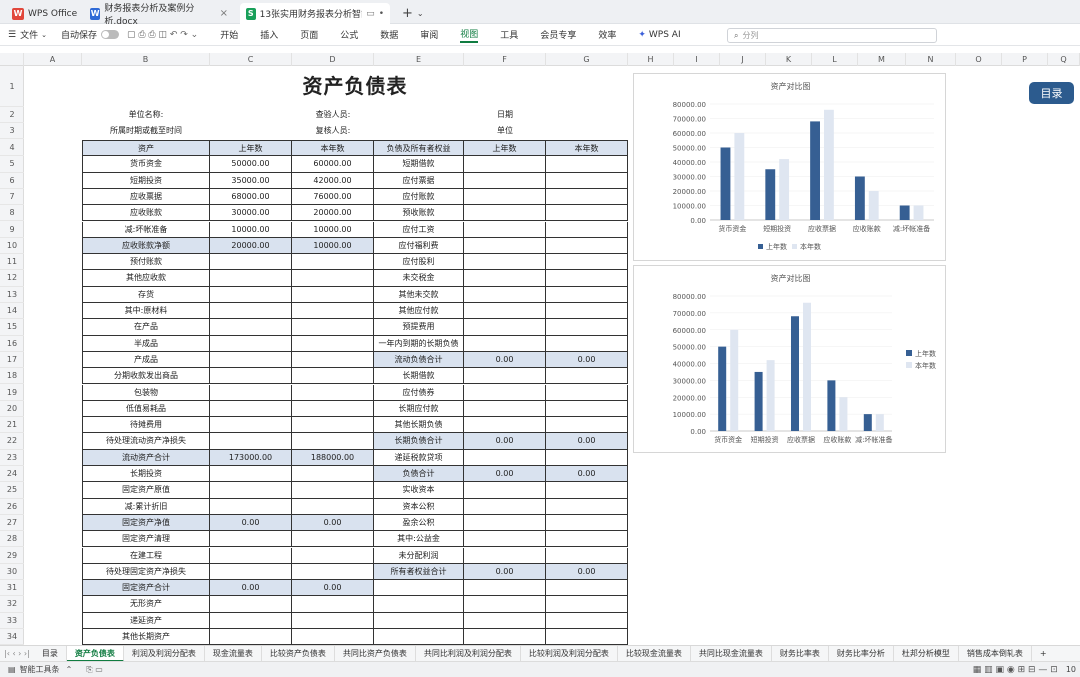 The height and width of the screenshot is (677, 1080). I want to click on table-cell: 其他应付款, so click(419, 311).